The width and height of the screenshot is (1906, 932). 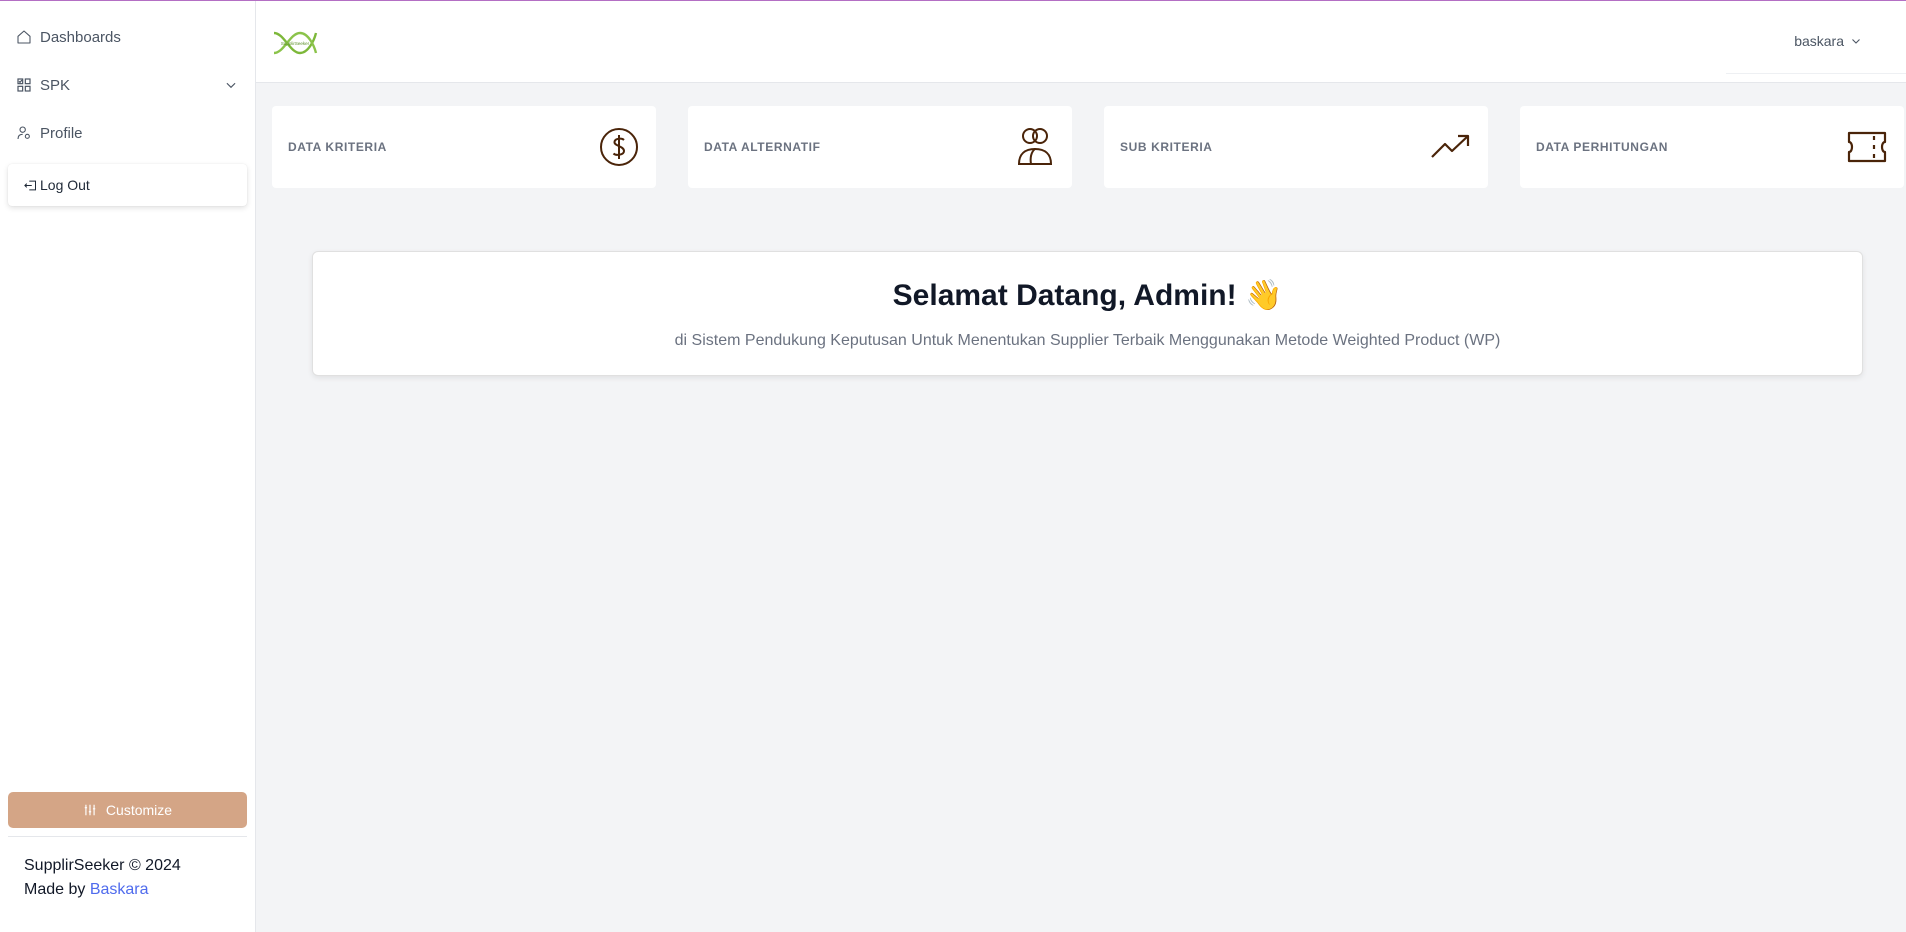 What do you see at coordinates (1166, 147) in the screenshot?
I see `card-label: SUB KRITERIA` at bounding box center [1166, 147].